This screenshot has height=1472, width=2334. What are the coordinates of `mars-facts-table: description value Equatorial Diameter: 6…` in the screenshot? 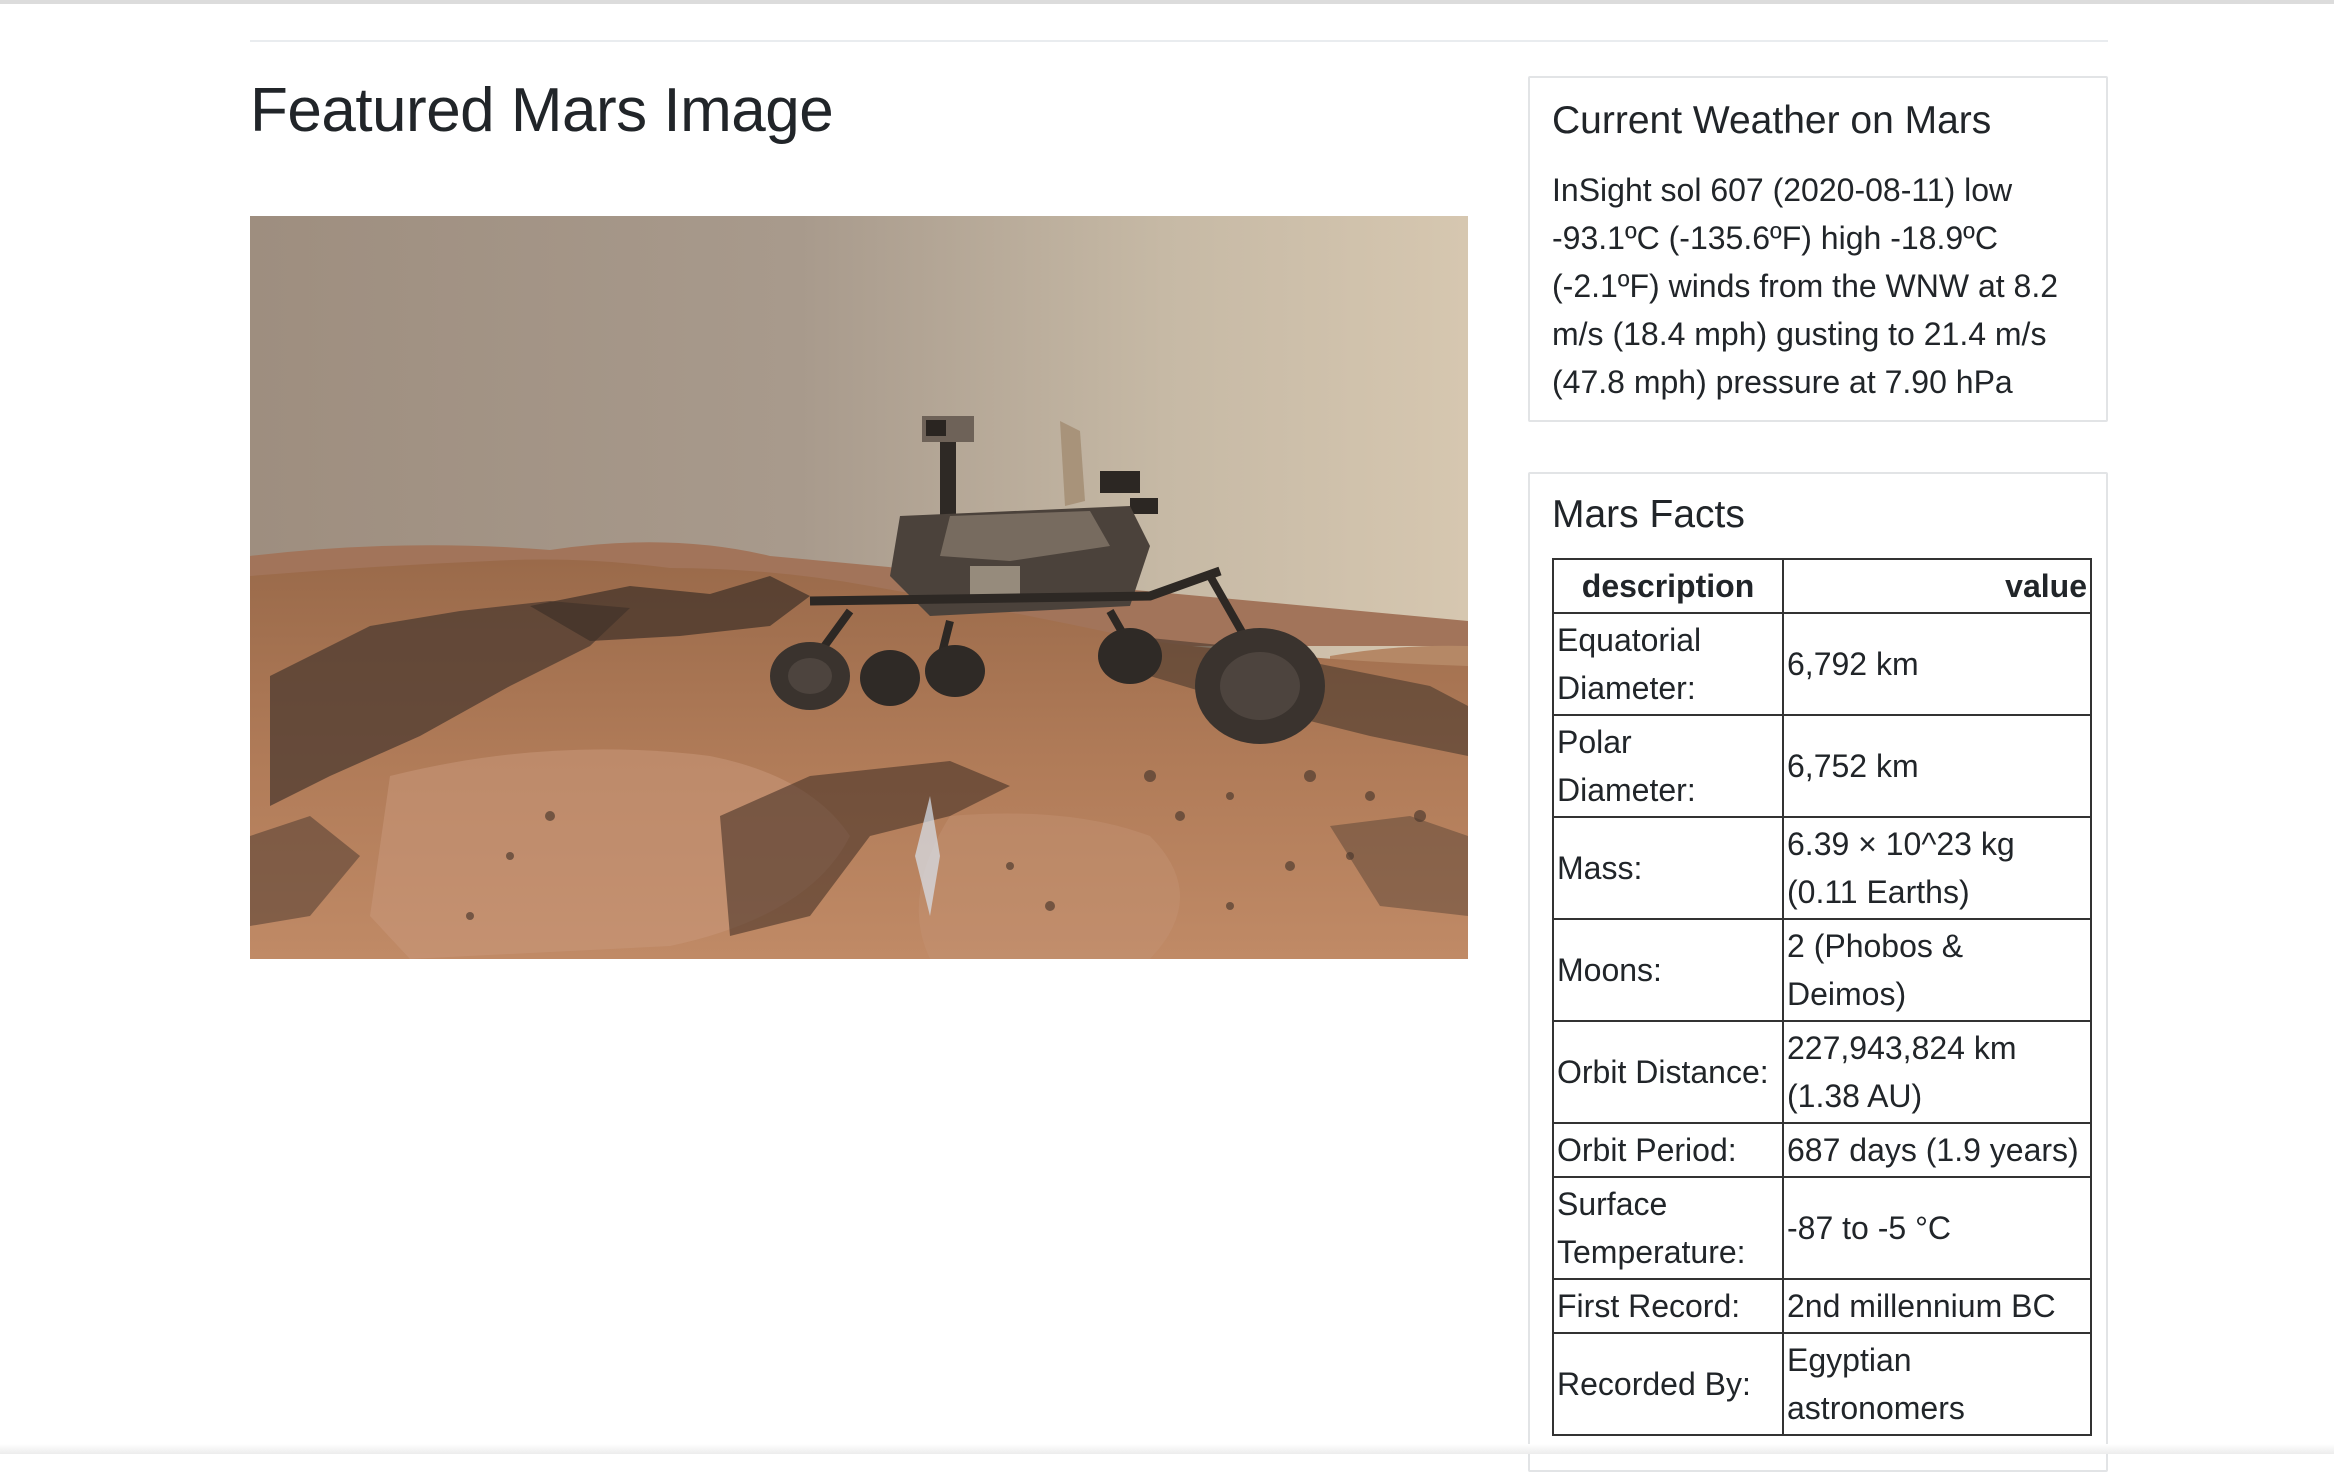 It's located at (1822, 997).